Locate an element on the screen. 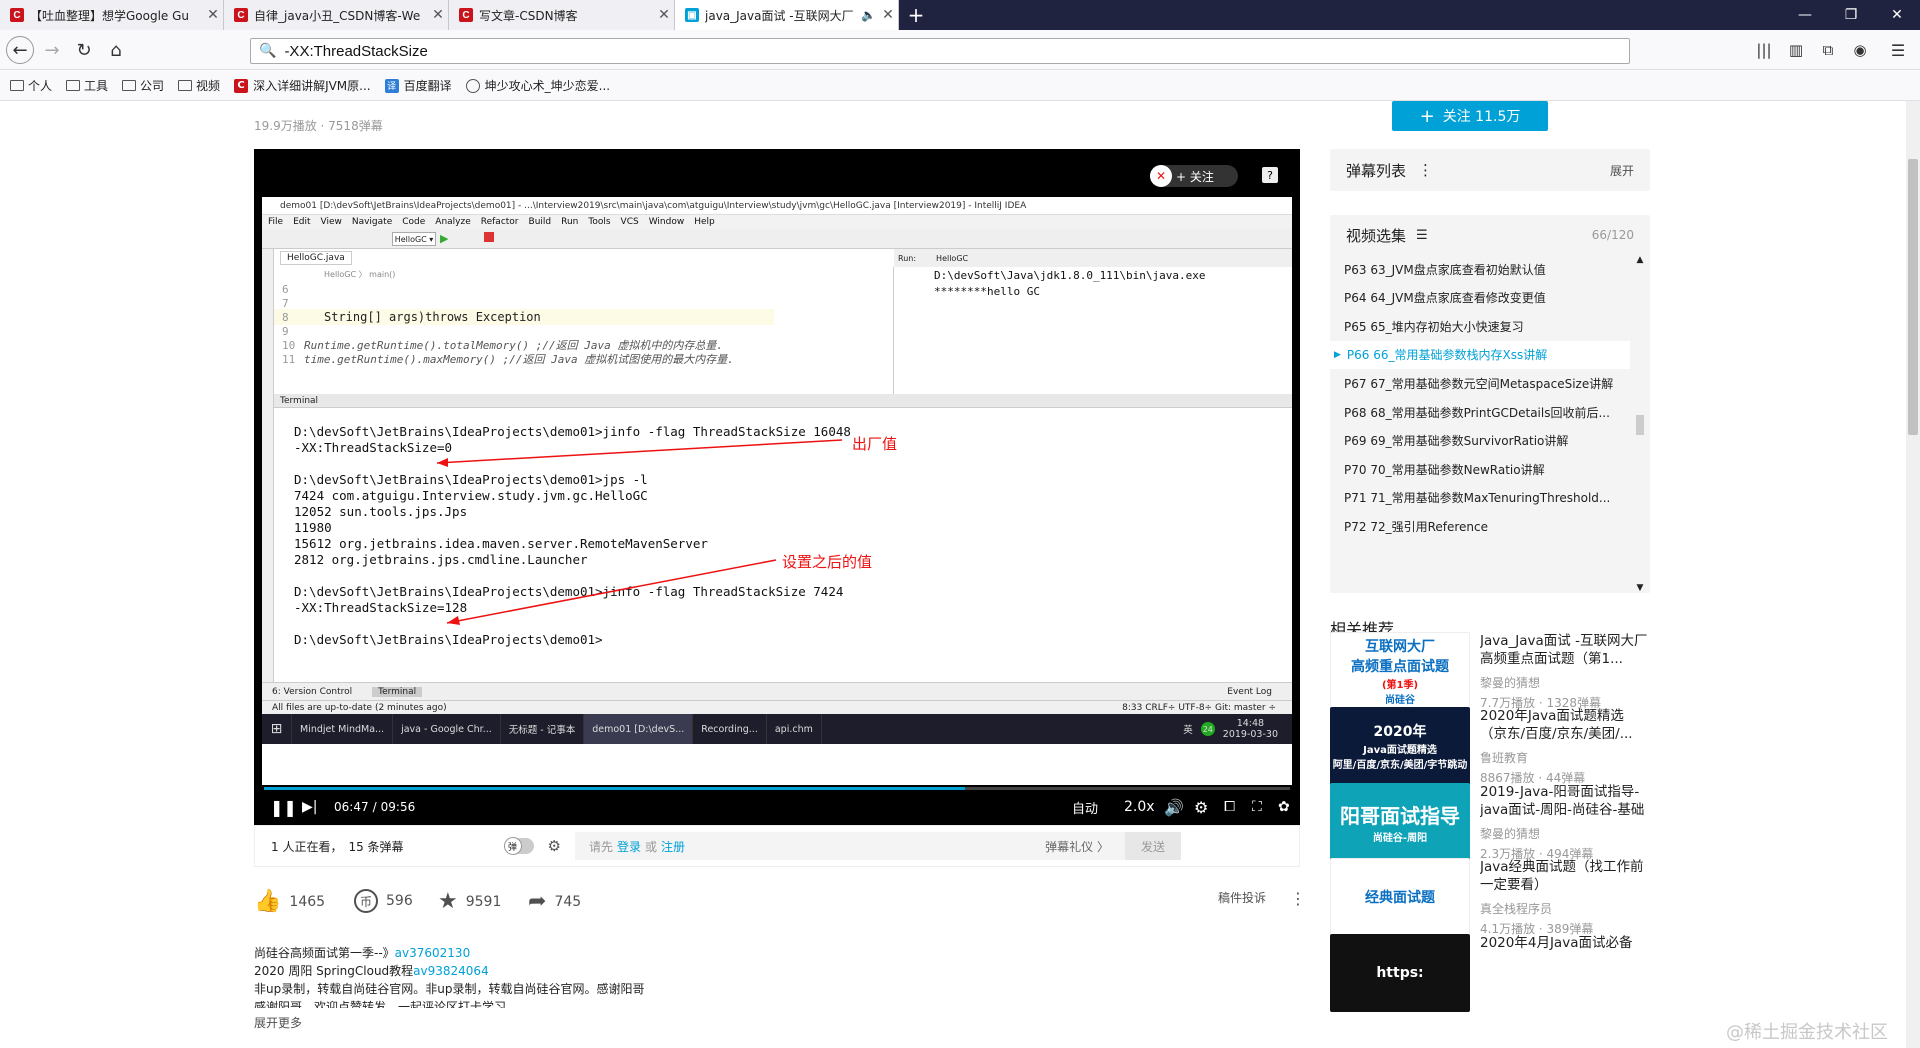  tab-0: C 【吐血整理】想学Google Gu ✕ is located at coordinates (112, 15).